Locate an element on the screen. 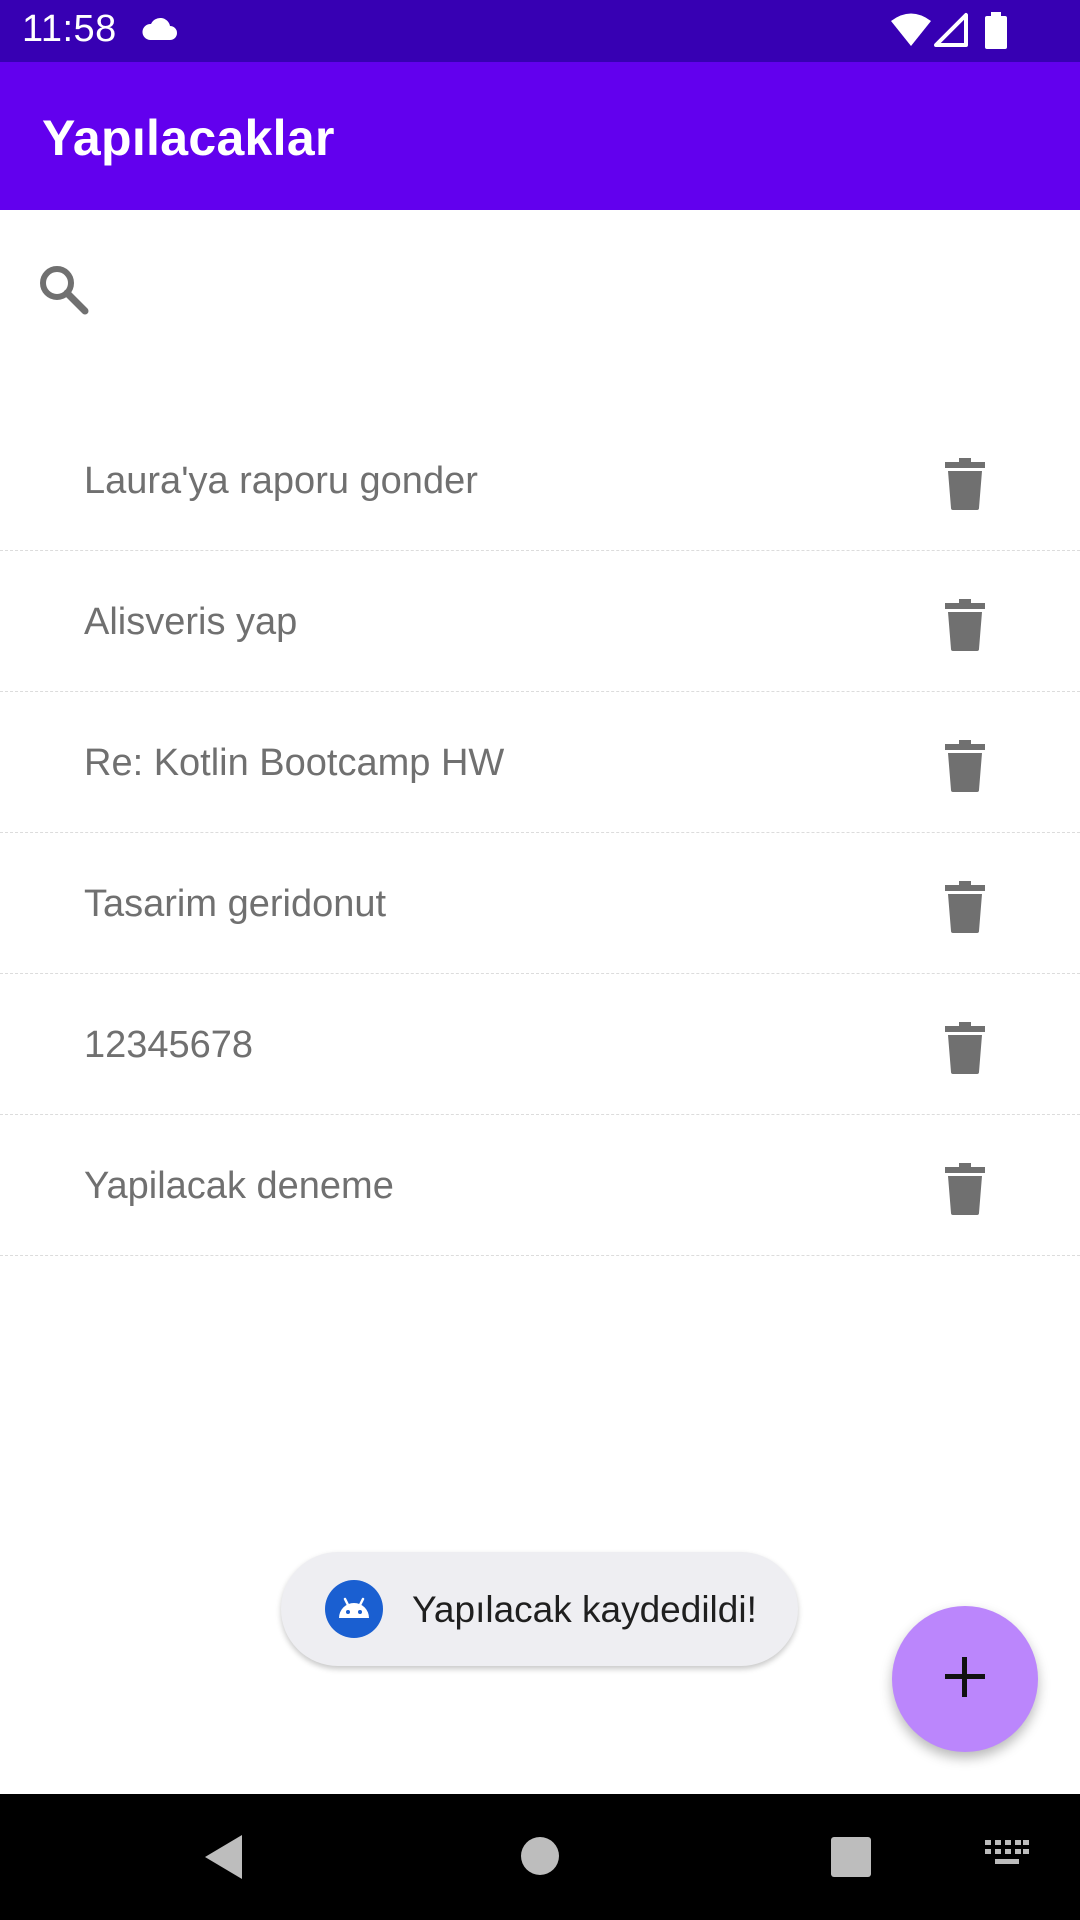 This screenshot has height=1920, width=1080. home-icon is located at coordinates (540, 1858).